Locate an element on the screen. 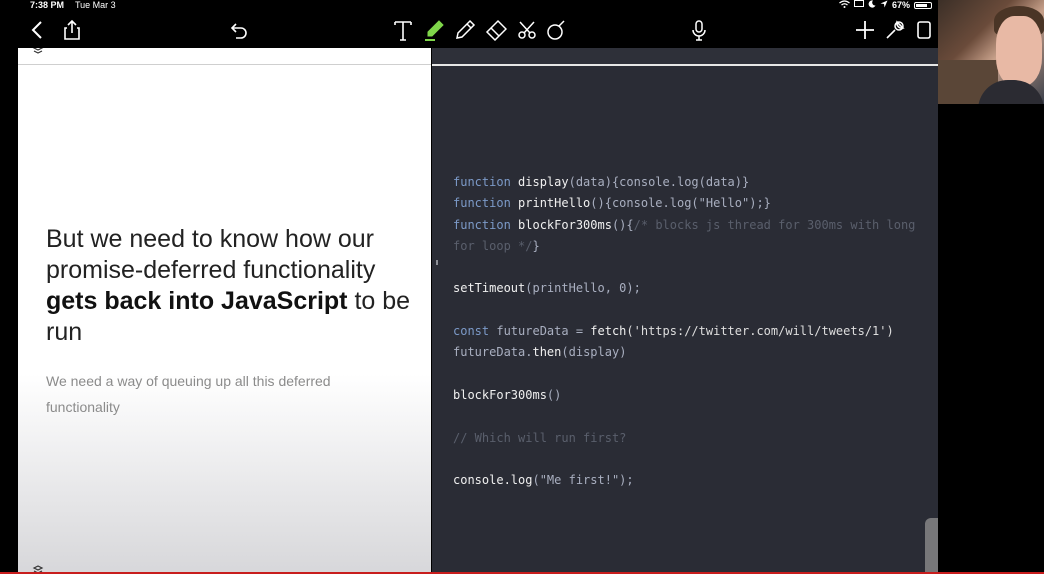  logo-icon is located at coordinates (38, 51).